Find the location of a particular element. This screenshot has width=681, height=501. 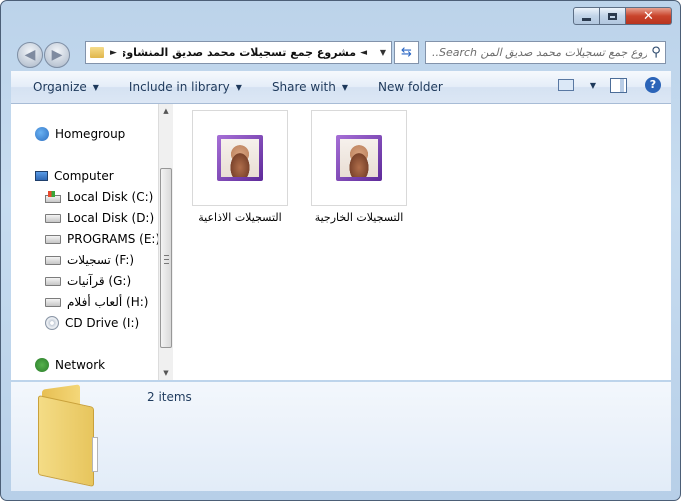

nav-item-drive-i: CD Drive (I:) is located at coordinates (92, 323).